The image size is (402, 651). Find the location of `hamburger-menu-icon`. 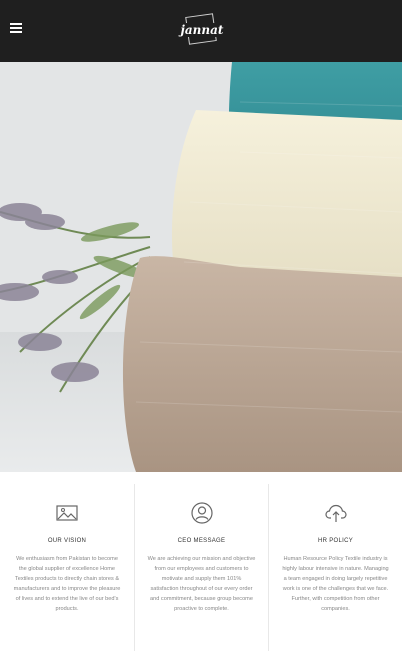

hamburger-menu-icon is located at coordinates (16, 28).